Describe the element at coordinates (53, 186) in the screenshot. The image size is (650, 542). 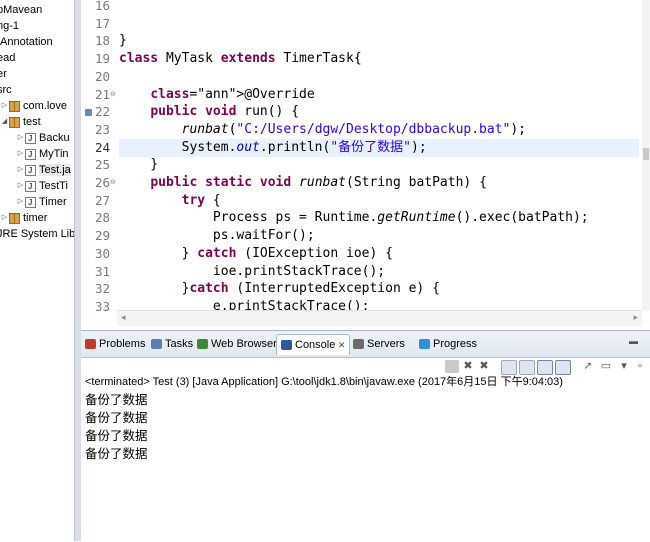
I see `tree-item-label: TestTi` at that location.